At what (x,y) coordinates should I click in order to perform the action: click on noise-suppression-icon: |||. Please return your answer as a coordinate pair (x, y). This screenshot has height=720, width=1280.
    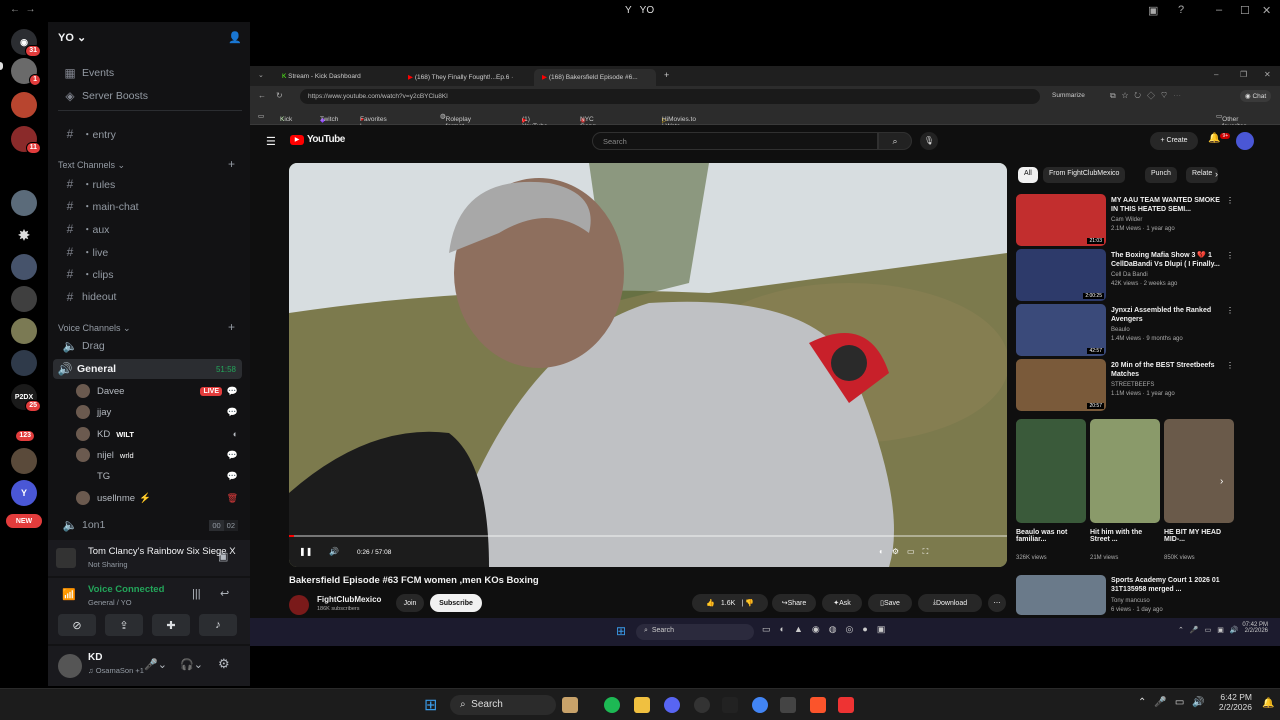
    Looking at the image, I should click on (196, 594).